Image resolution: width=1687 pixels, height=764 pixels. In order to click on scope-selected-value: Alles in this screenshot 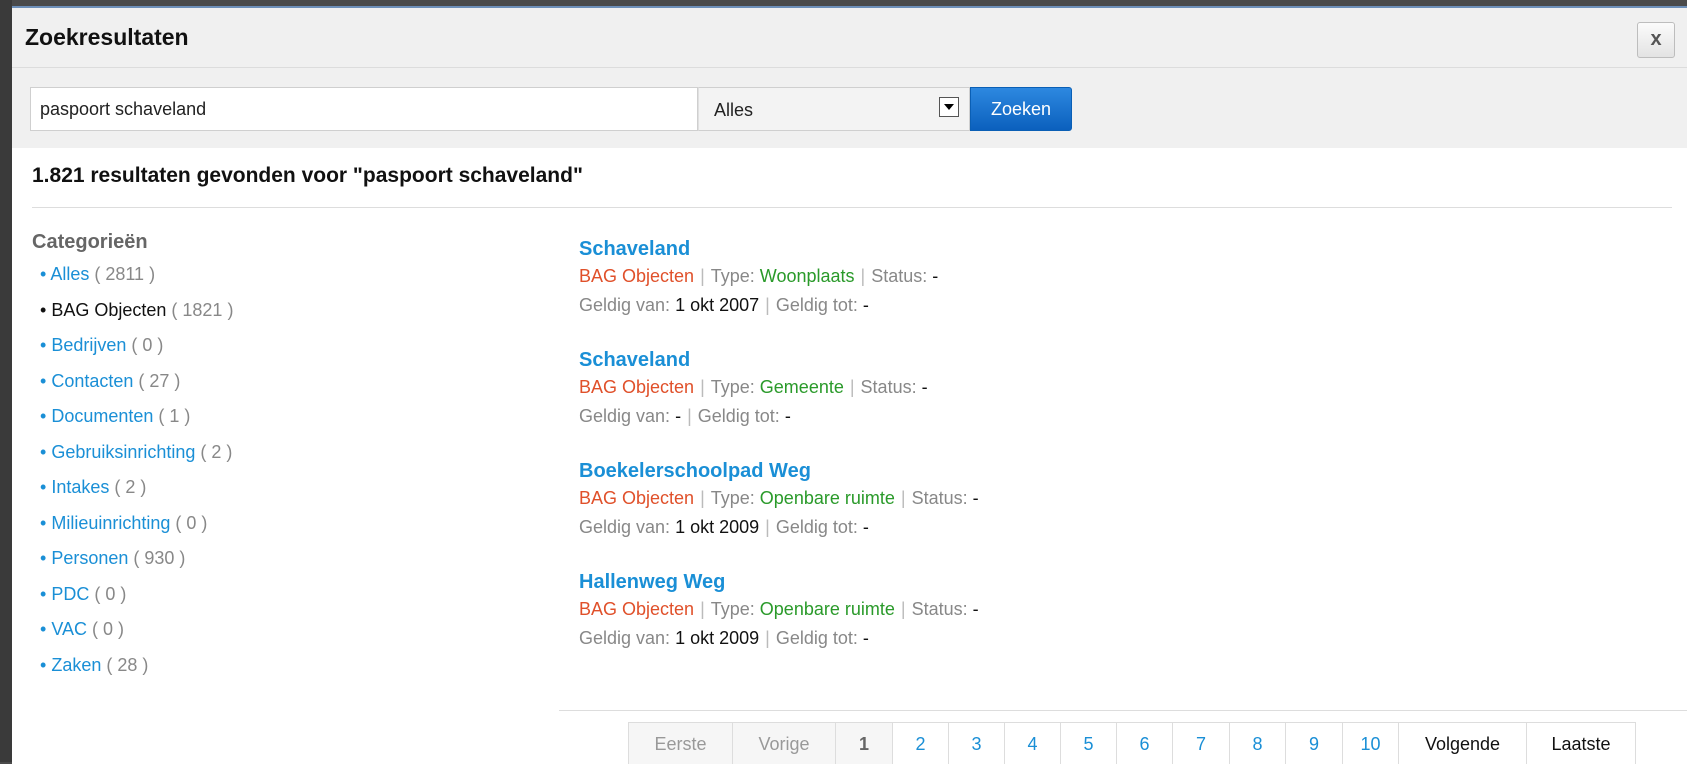, I will do `click(734, 110)`.